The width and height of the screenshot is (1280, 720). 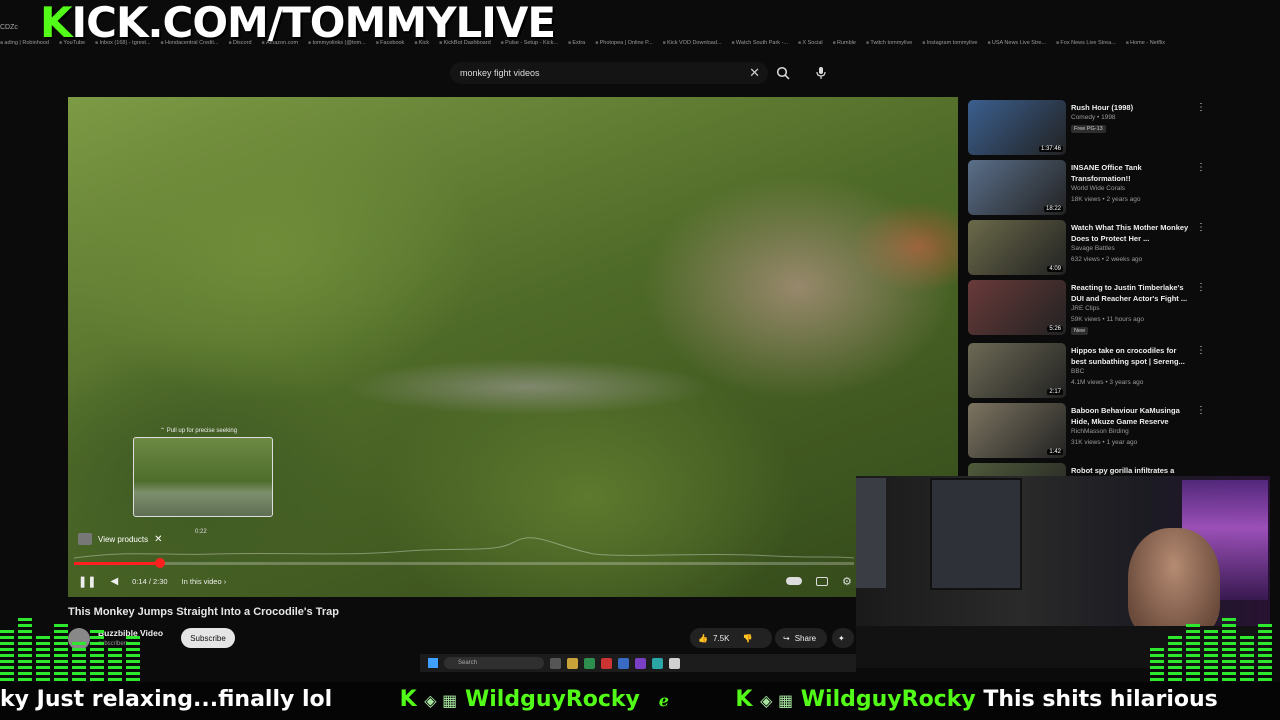 What do you see at coordinates (609, 73) in the screenshot?
I see `search-input: monkey fight videos ✕` at bounding box center [609, 73].